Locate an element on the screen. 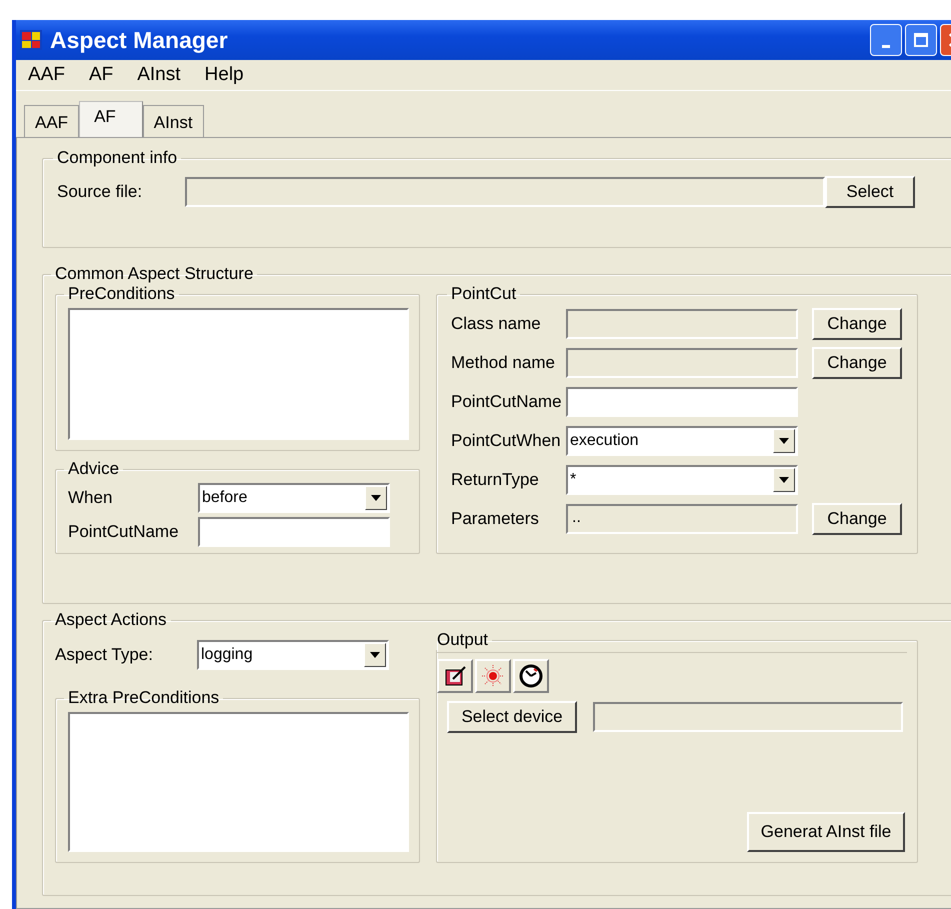  select-button: Select is located at coordinates (870, 192).